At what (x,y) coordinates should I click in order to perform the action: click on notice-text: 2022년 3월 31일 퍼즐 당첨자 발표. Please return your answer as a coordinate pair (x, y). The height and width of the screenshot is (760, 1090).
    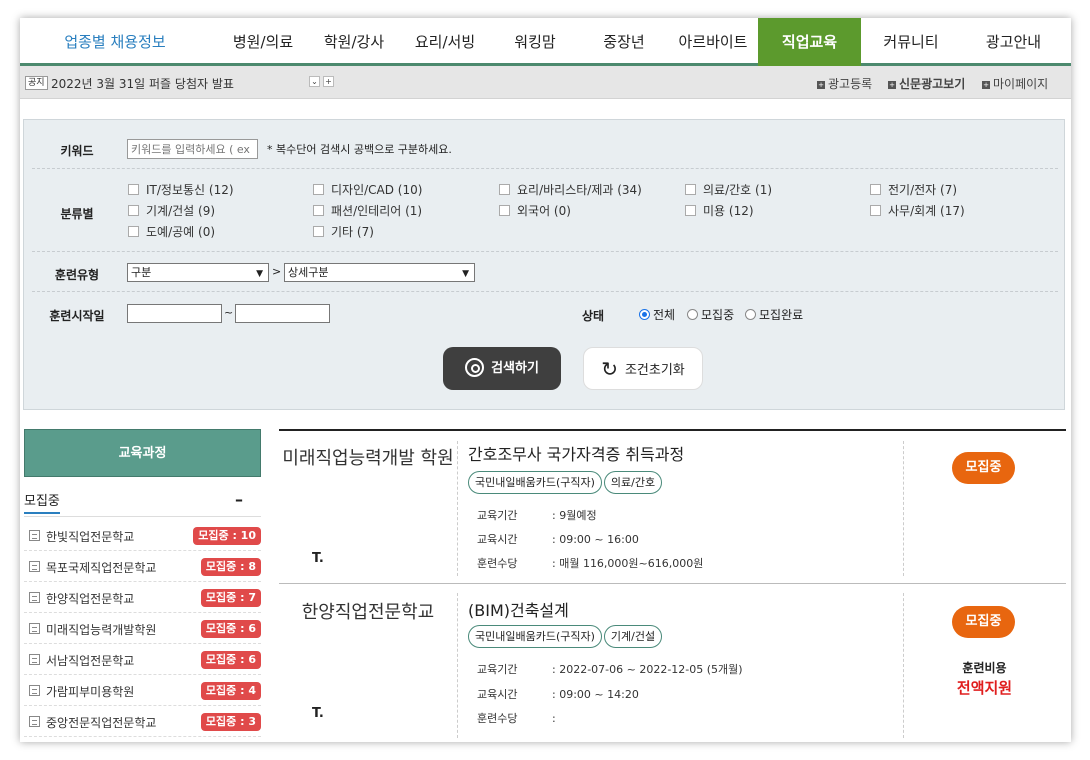
    Looking at the image, I should click on (142, 83).